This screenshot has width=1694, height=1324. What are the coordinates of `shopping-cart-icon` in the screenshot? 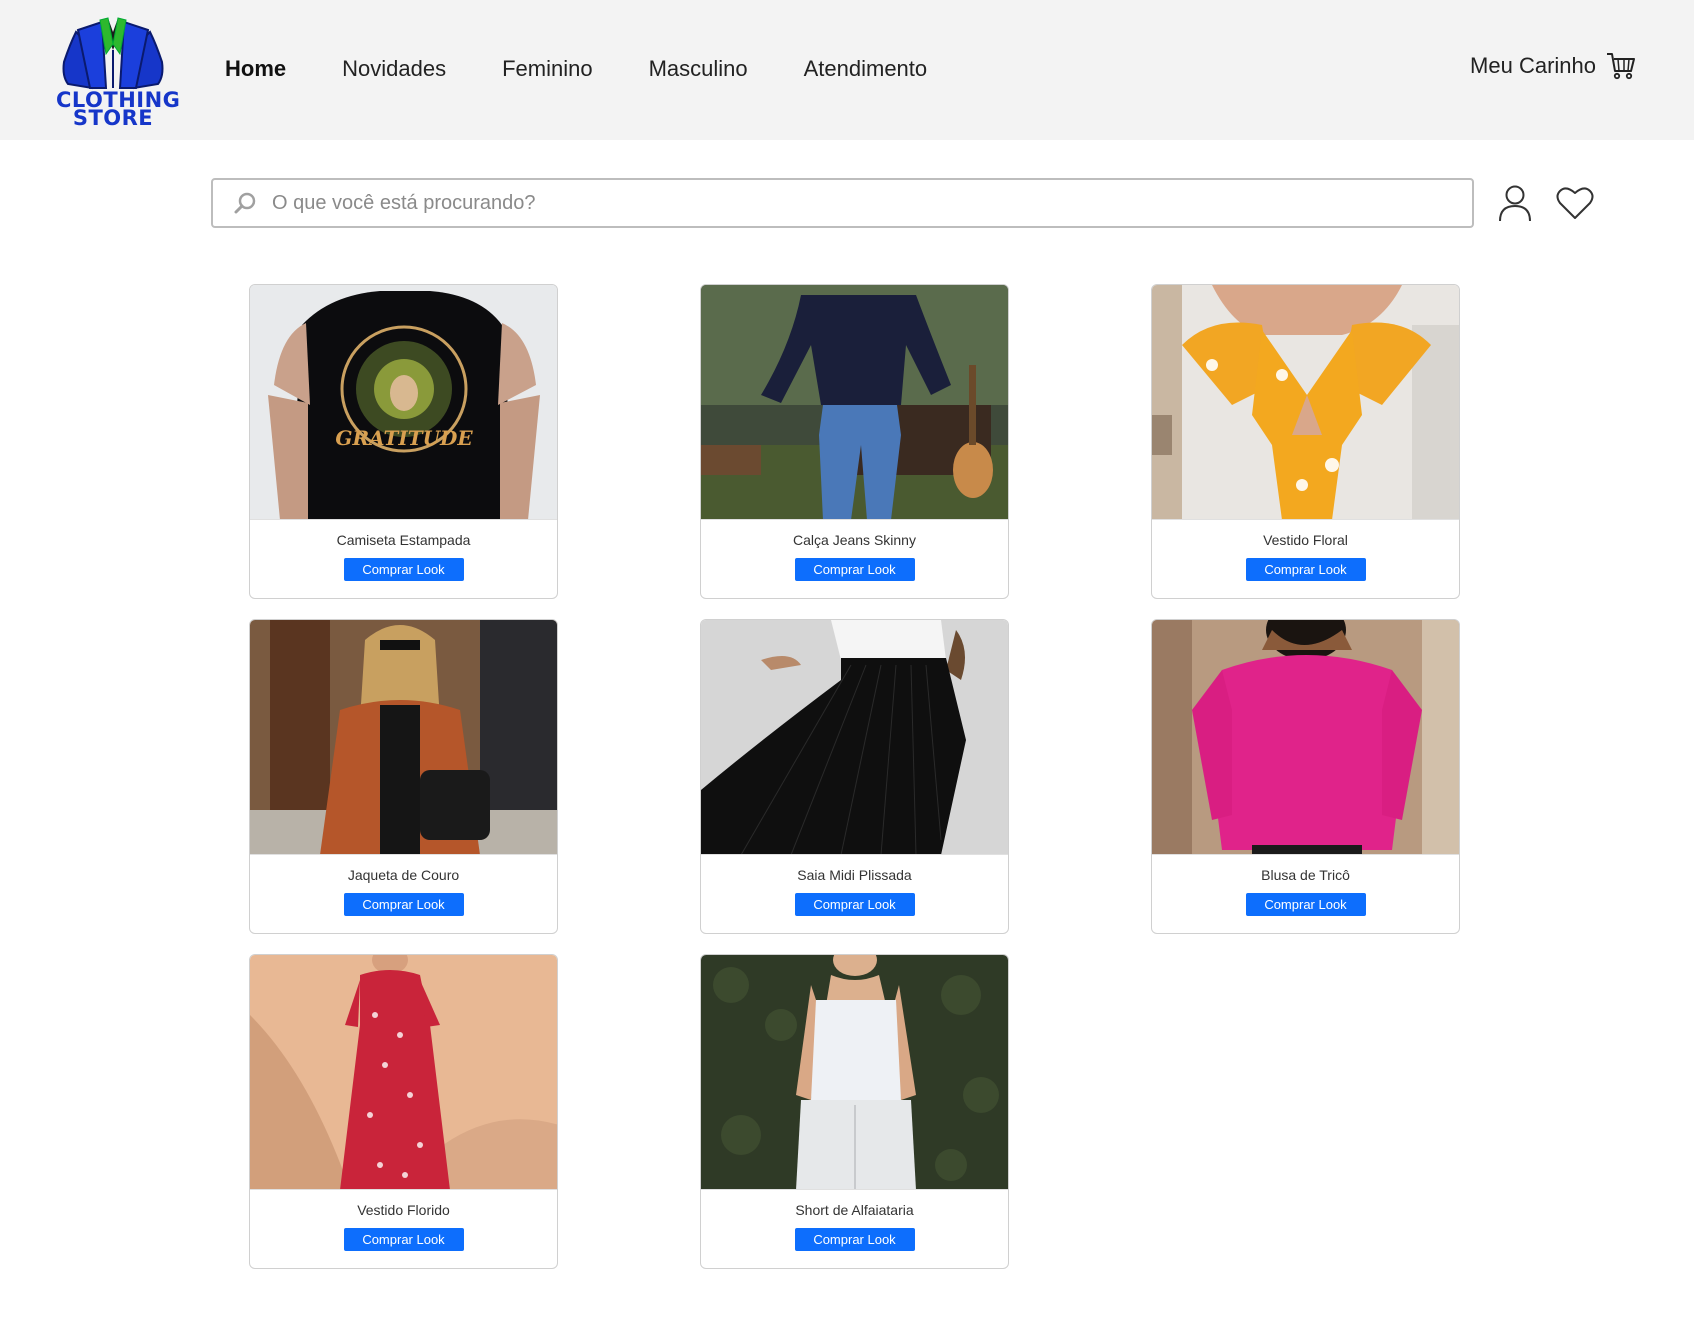 It's located at (1621, 66).